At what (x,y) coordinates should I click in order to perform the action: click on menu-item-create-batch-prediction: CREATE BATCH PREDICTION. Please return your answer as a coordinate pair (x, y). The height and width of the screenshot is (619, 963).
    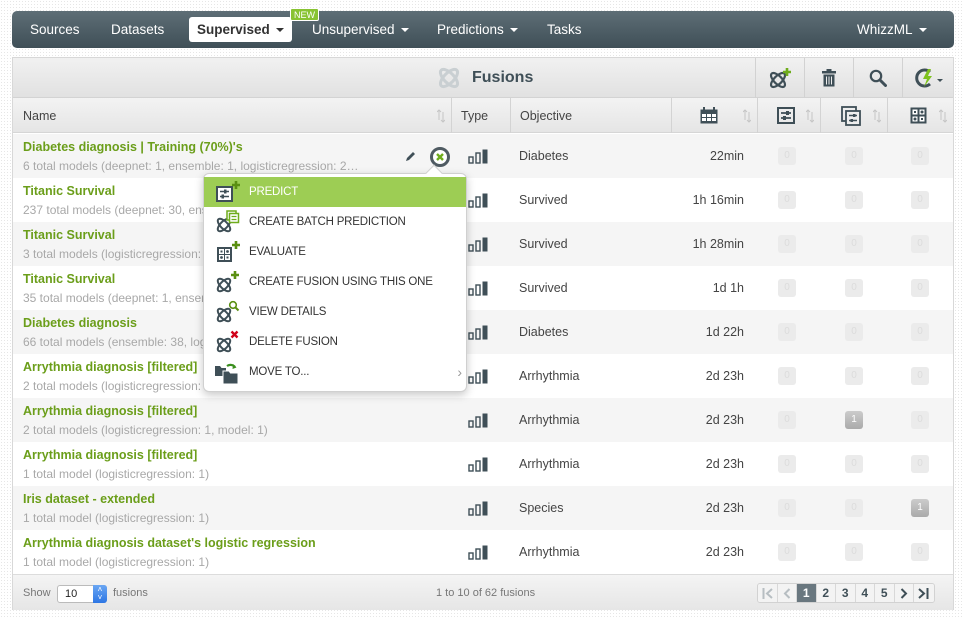
    Looking at the image, I should click on (335, 222).